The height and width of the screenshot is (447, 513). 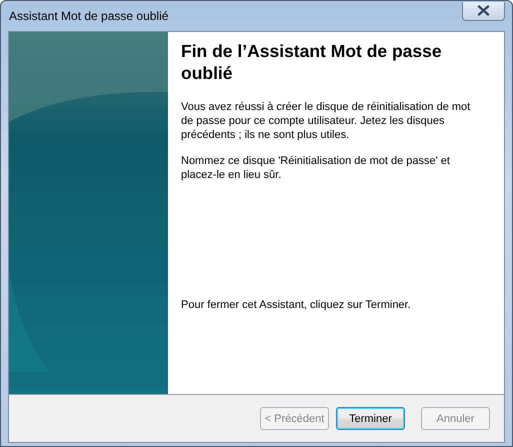 I want to click on paragraph: Nommez ce disque 'Réinitialisation de mot de passe' et placez-le en lieu sûr., so click(x=316, y=168).